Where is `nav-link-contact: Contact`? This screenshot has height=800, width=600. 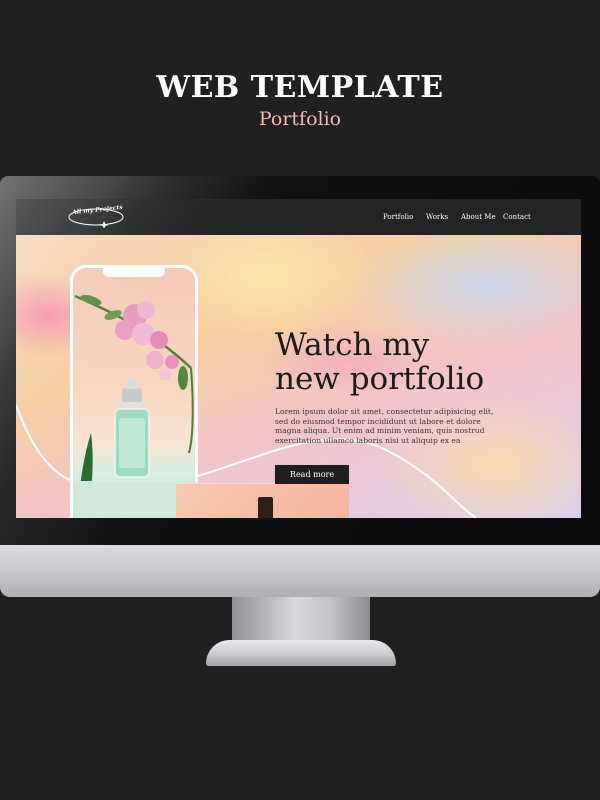 nav-link-contact: Contact is located at coordinates (517, 217).